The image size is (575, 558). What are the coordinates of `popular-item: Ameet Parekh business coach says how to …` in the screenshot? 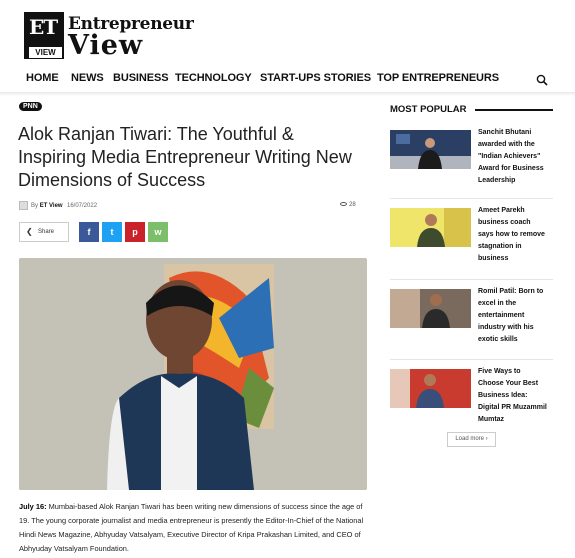 It's located at (470, 240).